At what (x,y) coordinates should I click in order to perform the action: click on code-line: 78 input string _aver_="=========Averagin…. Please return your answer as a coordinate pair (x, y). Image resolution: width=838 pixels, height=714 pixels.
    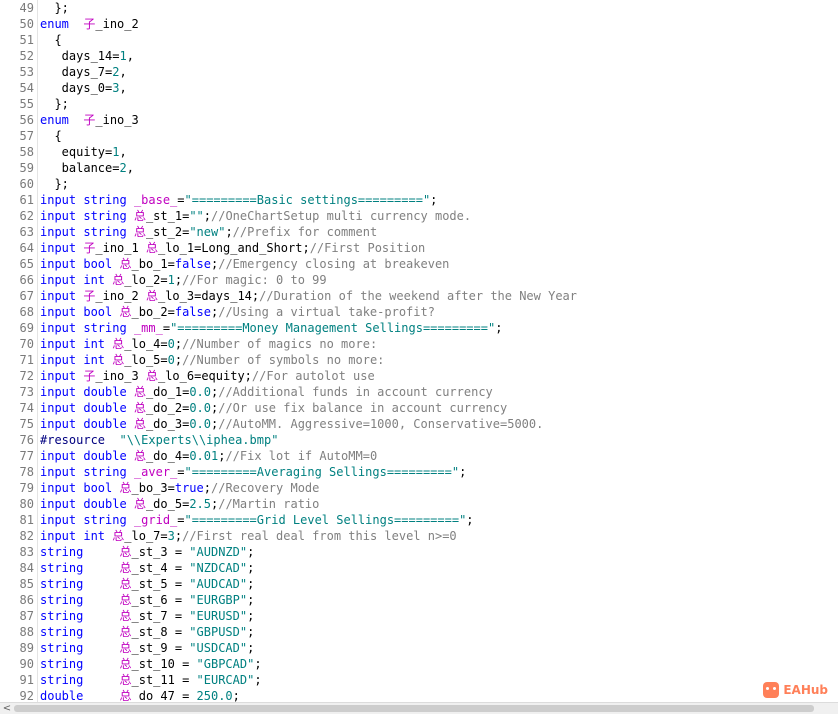
    Looking at the image, I should click on (419, 472).